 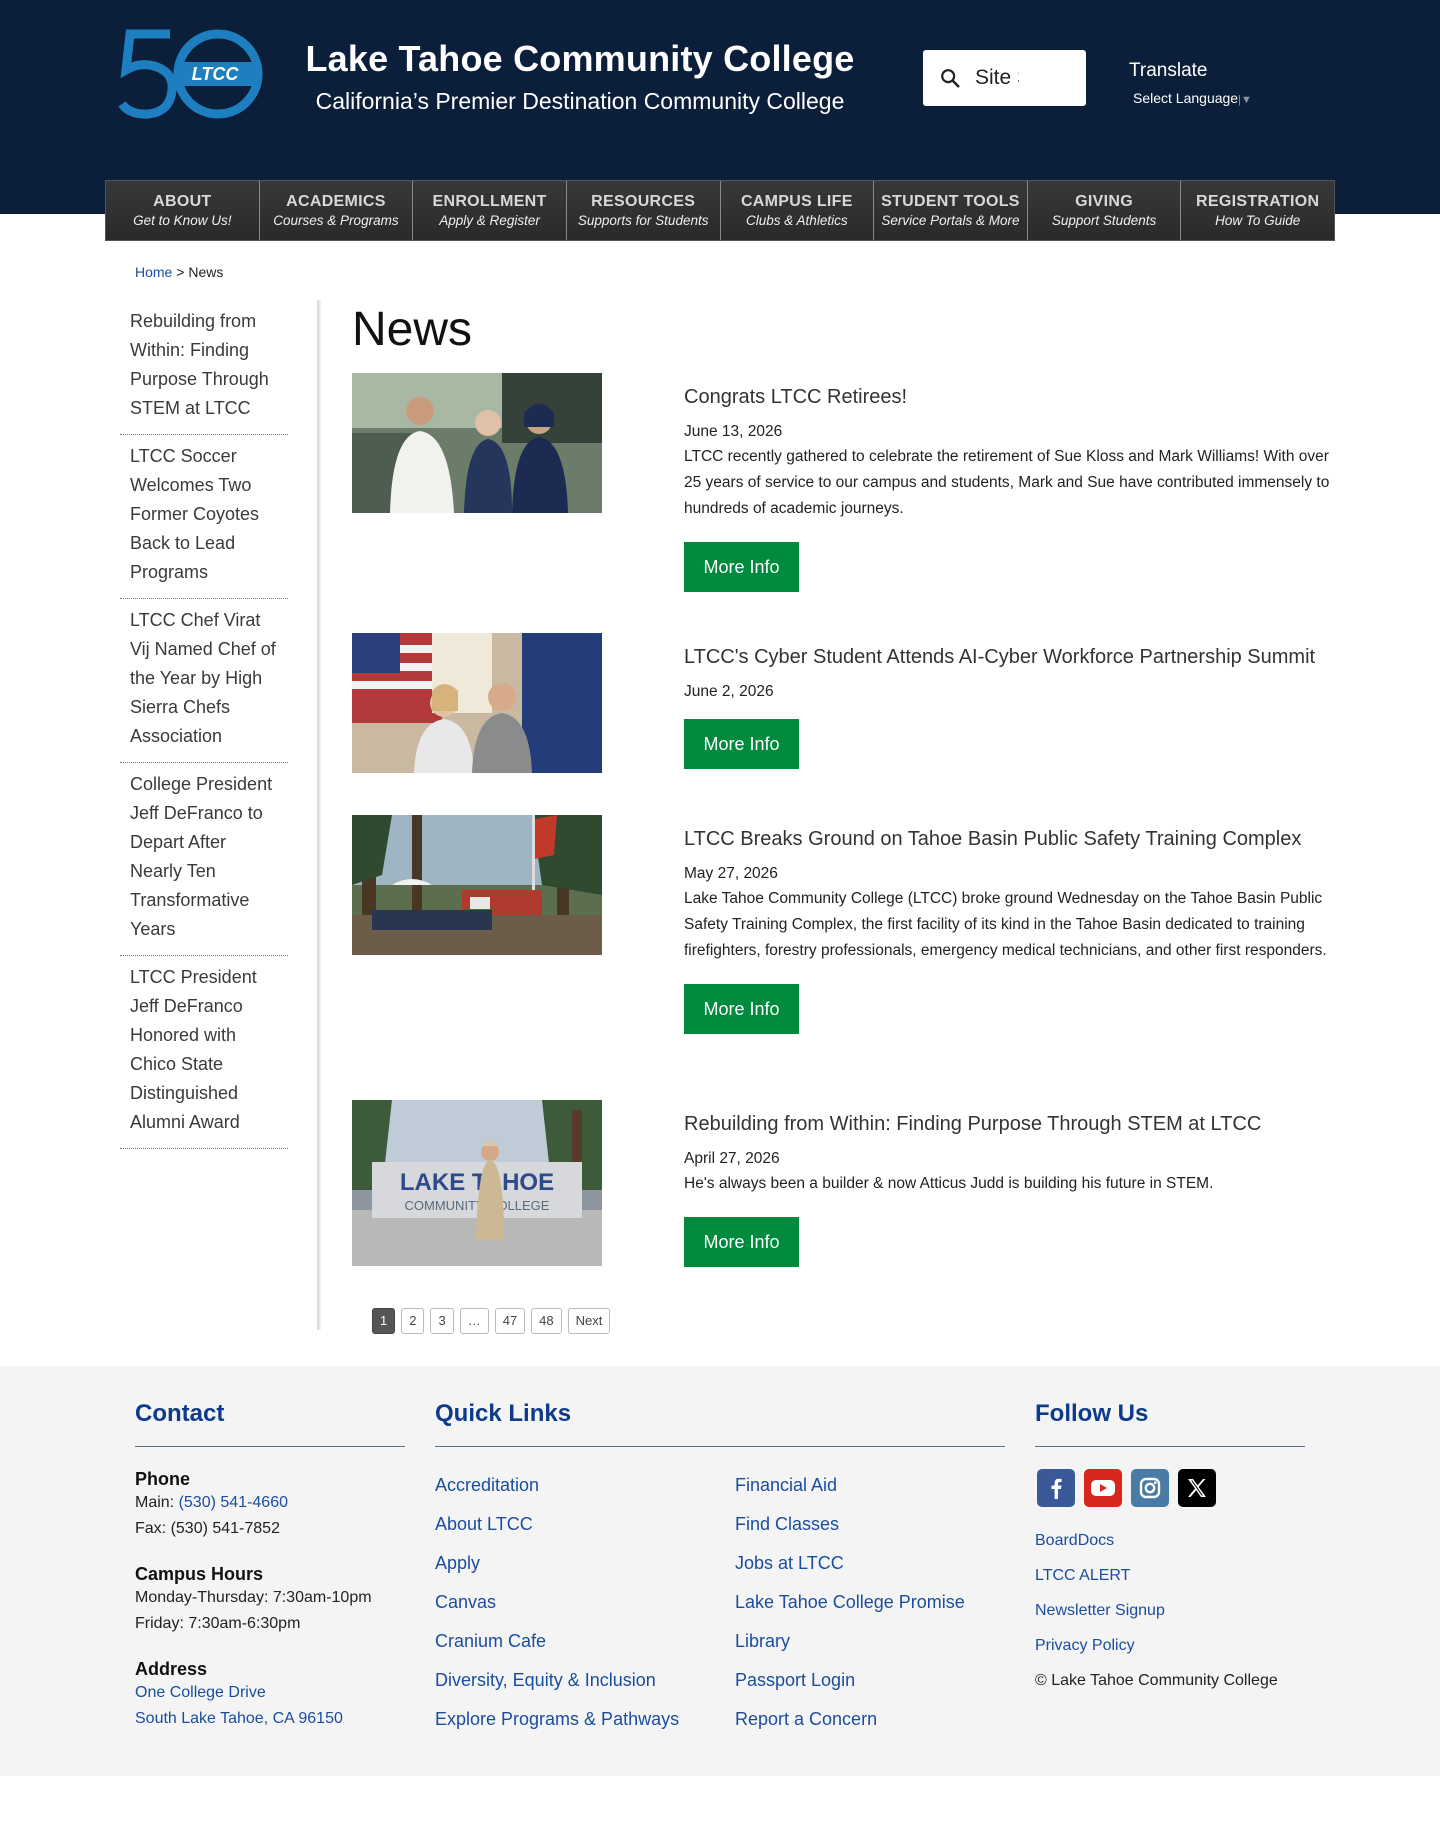 I want to click on newsletter-signup-link: Newsletter Signup, so click(x=1170, y=1610).